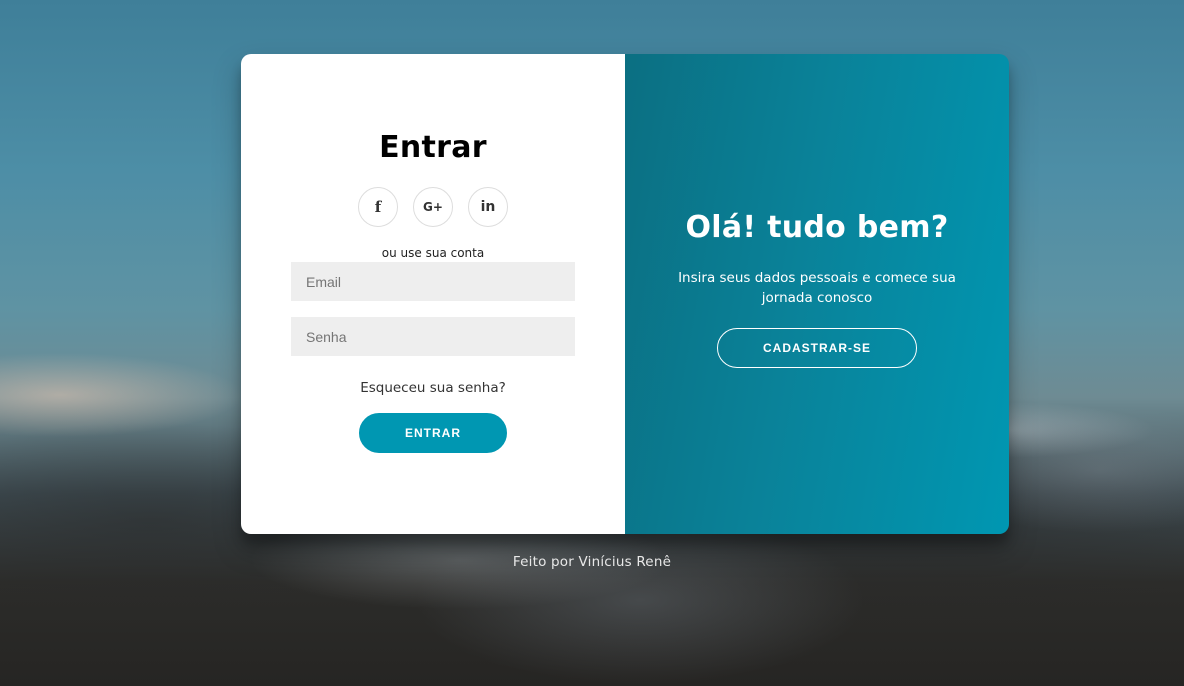 This screenshot has height=686, width=1184. Describe the element at coordinates (433, 433) in the screenshot. I see `signin-button: Entrar` at that location.